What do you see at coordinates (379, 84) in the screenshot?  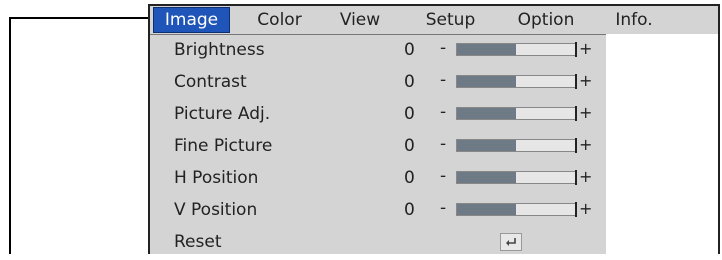 I see `menu-row-contrast: Contrast 0 - +` at bounding box center [379, 84].